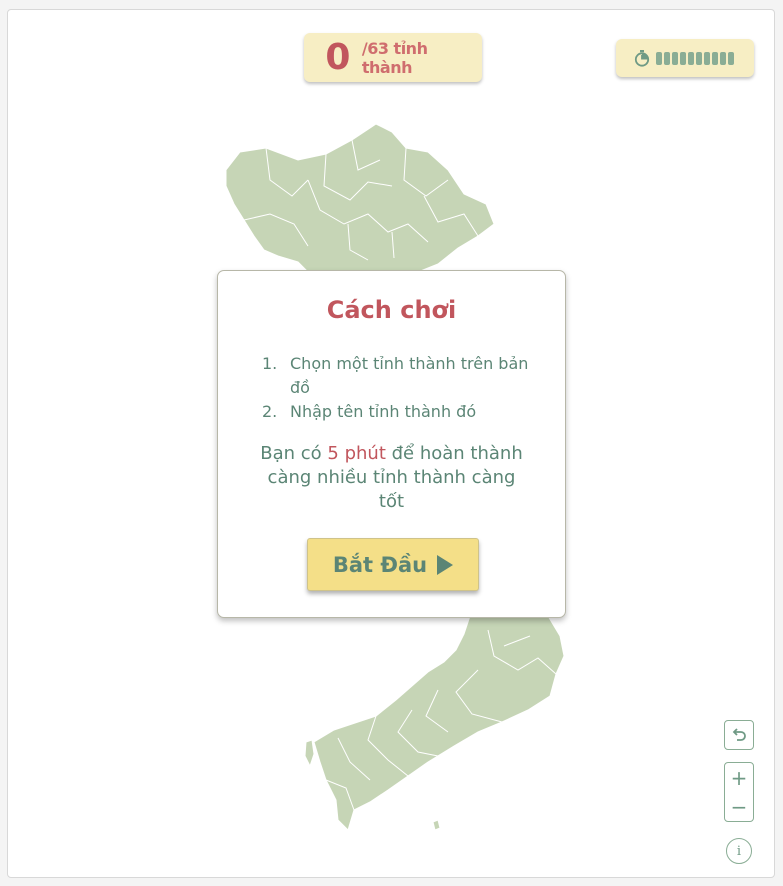  I want to click on timer-panel, so click(685, 58).